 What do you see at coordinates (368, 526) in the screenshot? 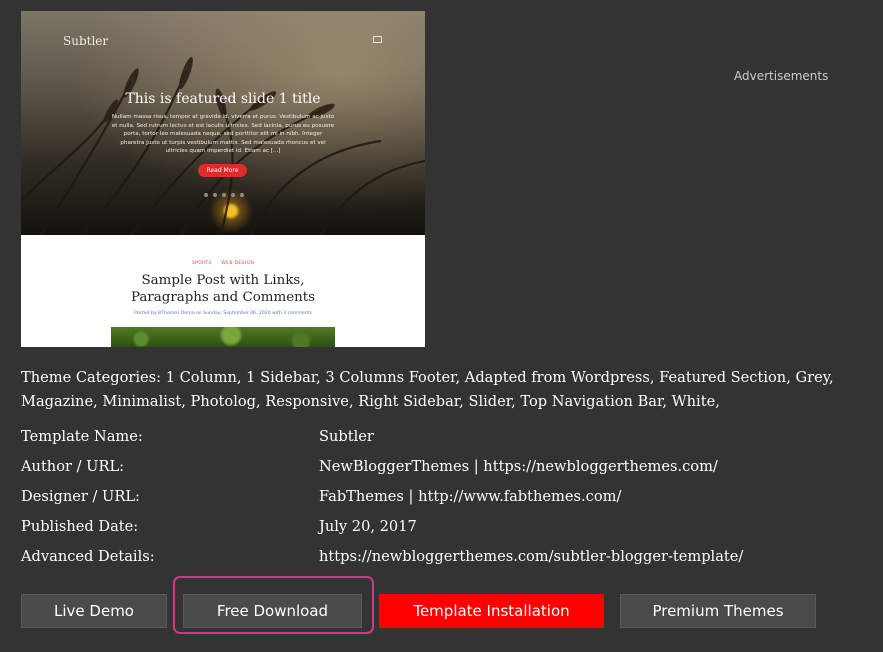
I see `detail-value: July 20, 2017` at bounding box center [368, 526].